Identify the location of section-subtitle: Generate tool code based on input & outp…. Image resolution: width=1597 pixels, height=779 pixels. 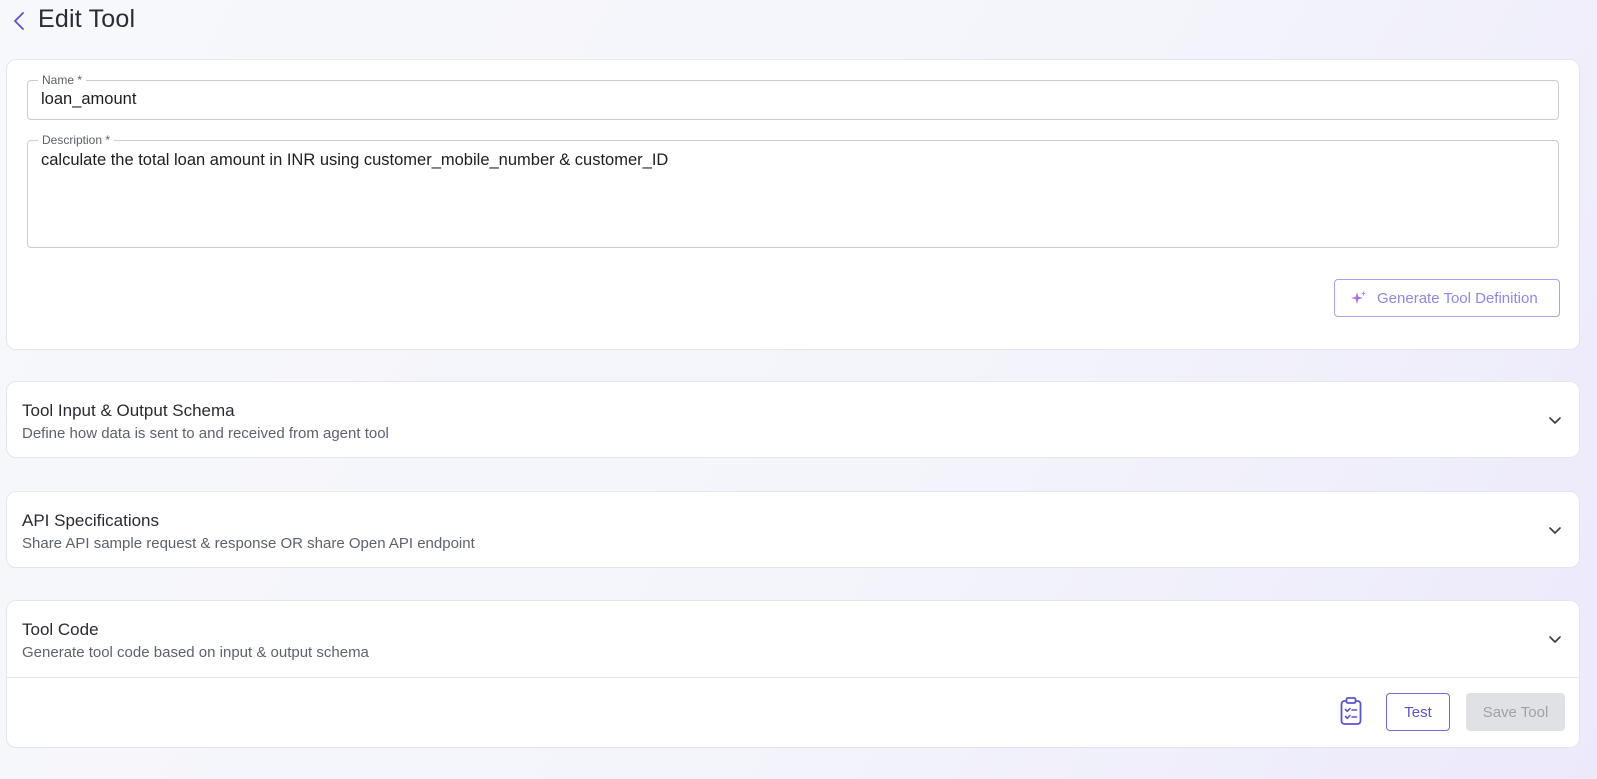
(195, 652).